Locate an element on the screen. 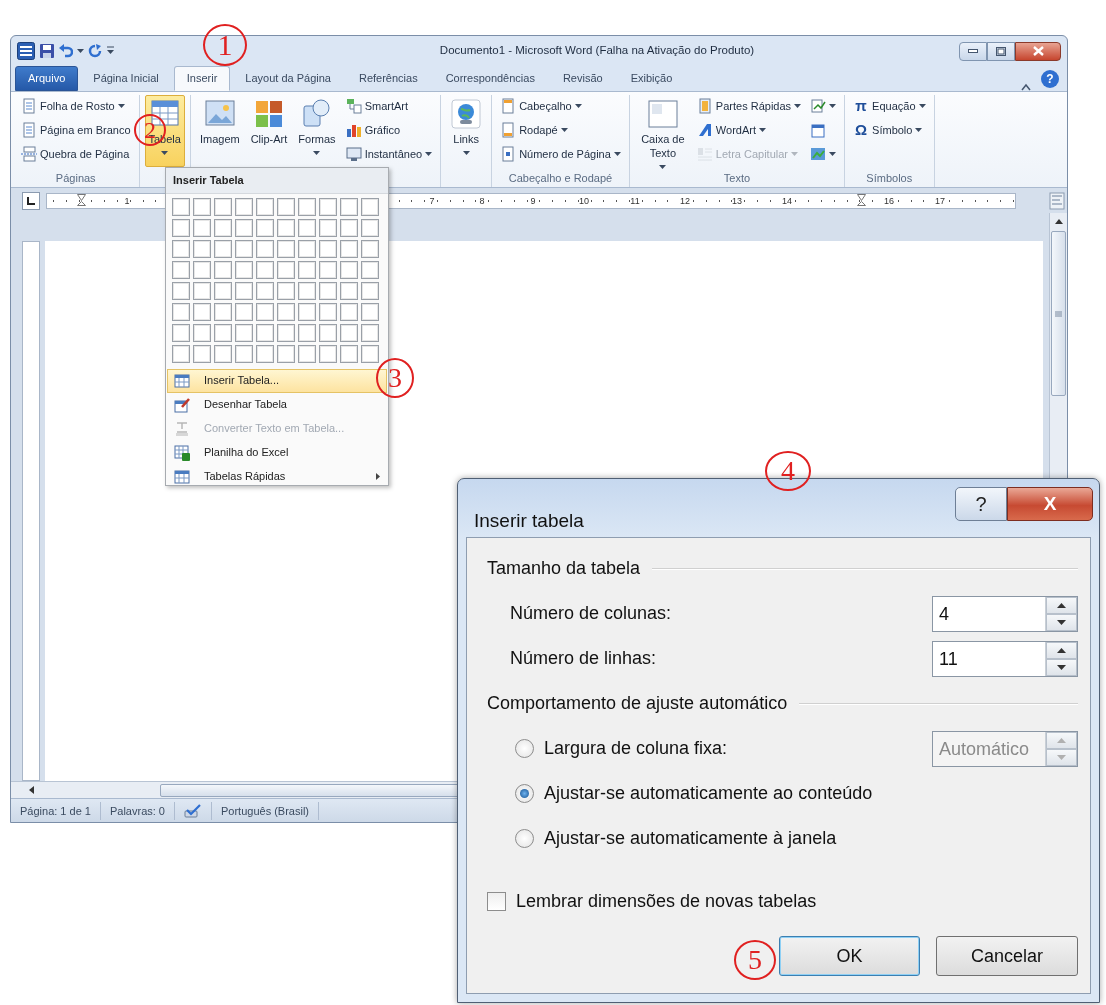 The image size is (1106, 1005). maximize-icon is located at coordinates (1001, 51).